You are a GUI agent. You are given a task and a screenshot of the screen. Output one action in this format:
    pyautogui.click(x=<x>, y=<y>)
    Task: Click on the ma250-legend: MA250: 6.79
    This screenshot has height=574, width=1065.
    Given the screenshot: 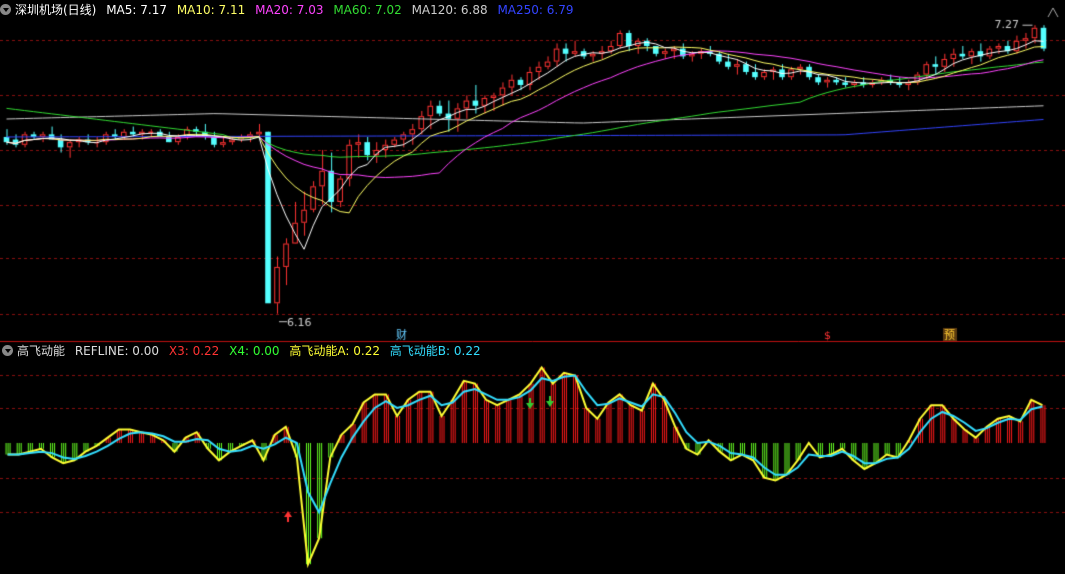 What is the action you would take?
    pyautogui.click(x=535, y=10)
    